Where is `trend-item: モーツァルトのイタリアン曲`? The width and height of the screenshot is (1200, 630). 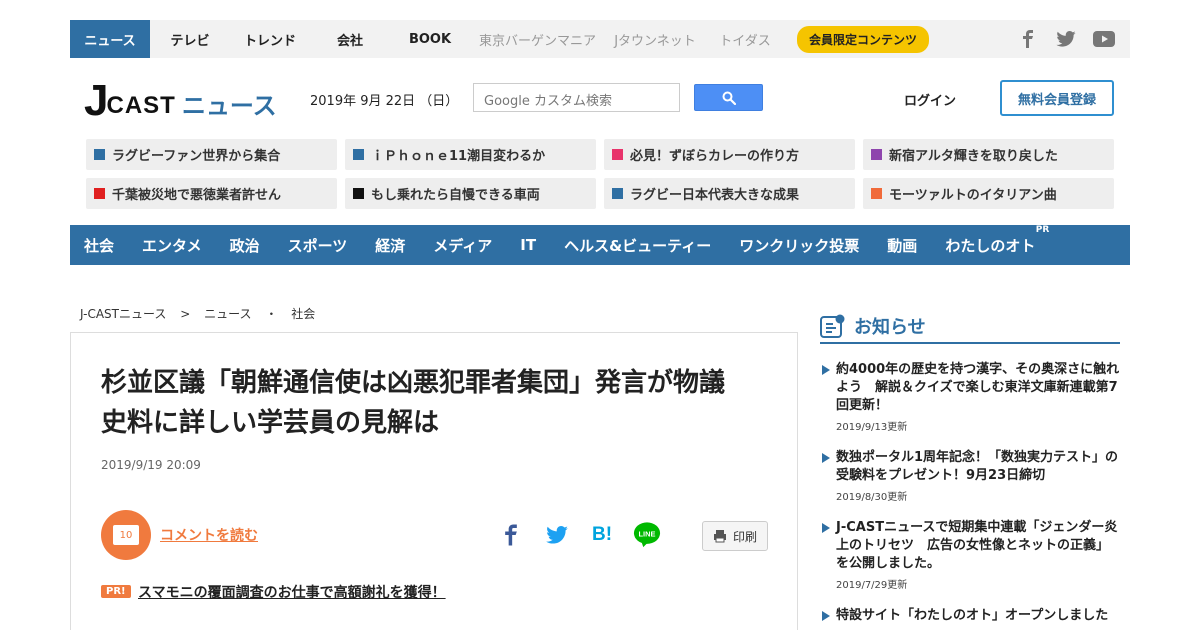
trend-item: モーツァルトのイタリアン曲 is located at coordinates (988, 193).